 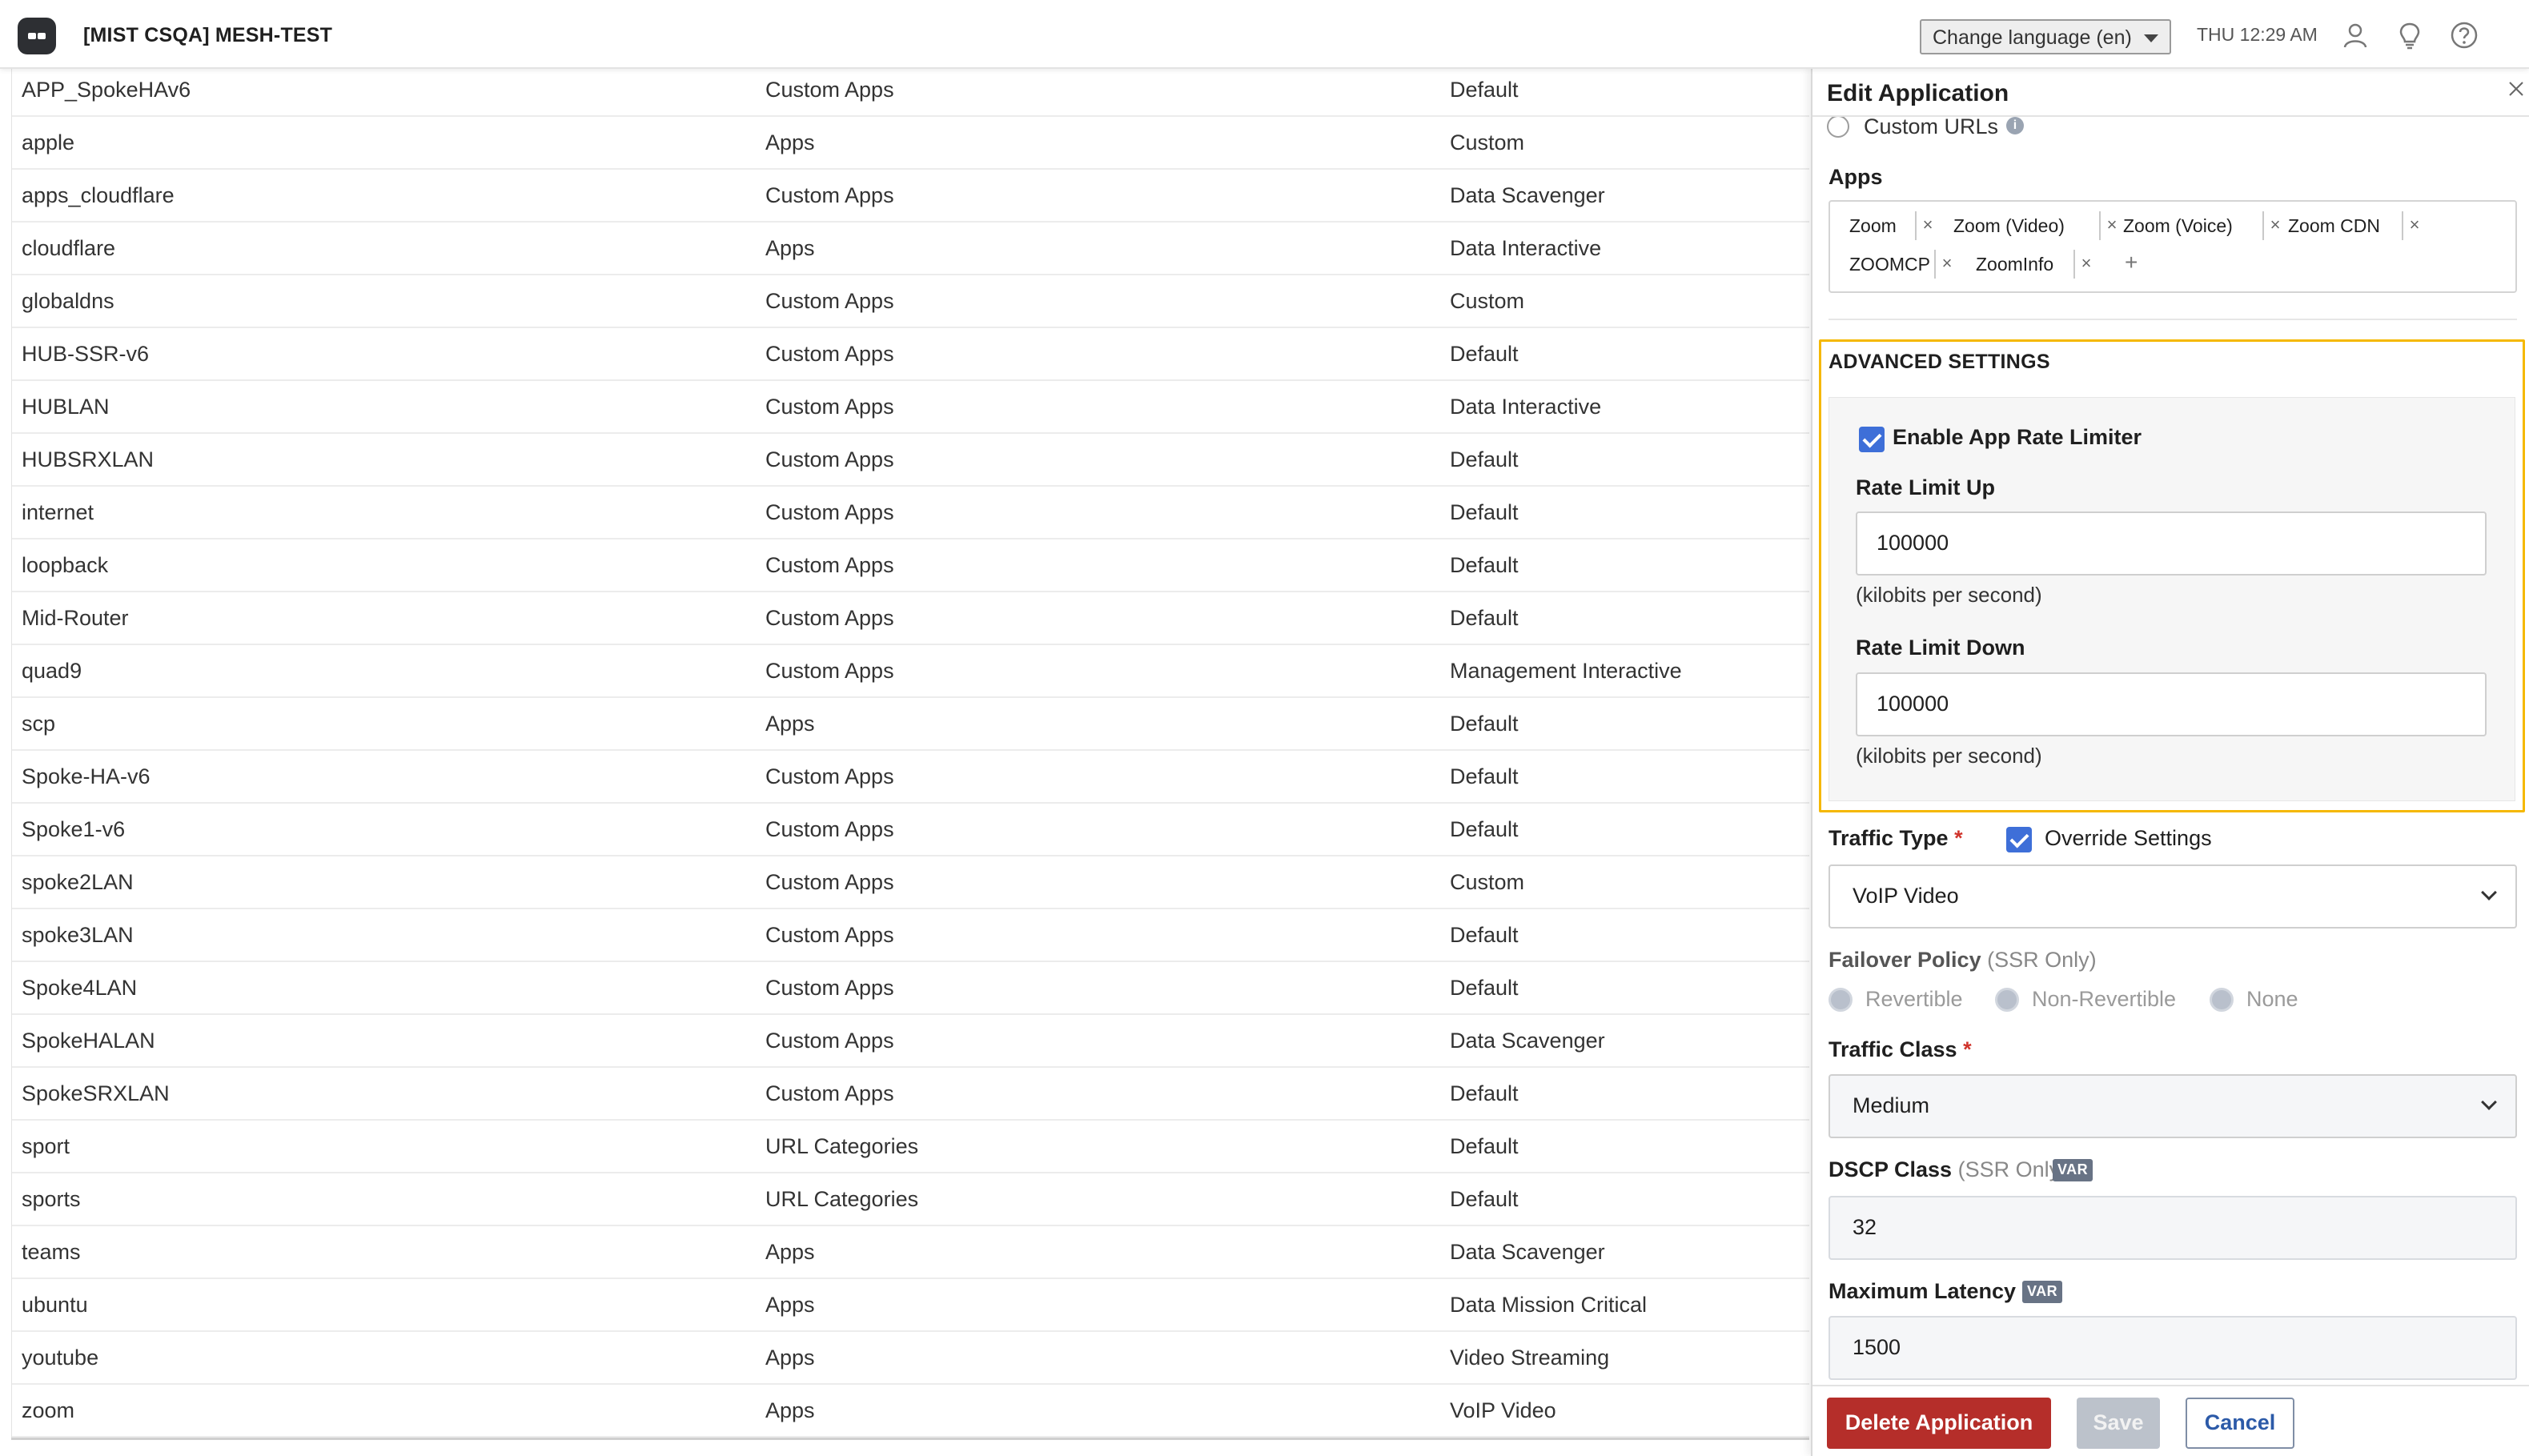 What do you see at coordinates (910, 1306) in the screenshot?
I see `table-row: ubuntu Apps Data Mission Critical` at bounding box center [910, 1306].